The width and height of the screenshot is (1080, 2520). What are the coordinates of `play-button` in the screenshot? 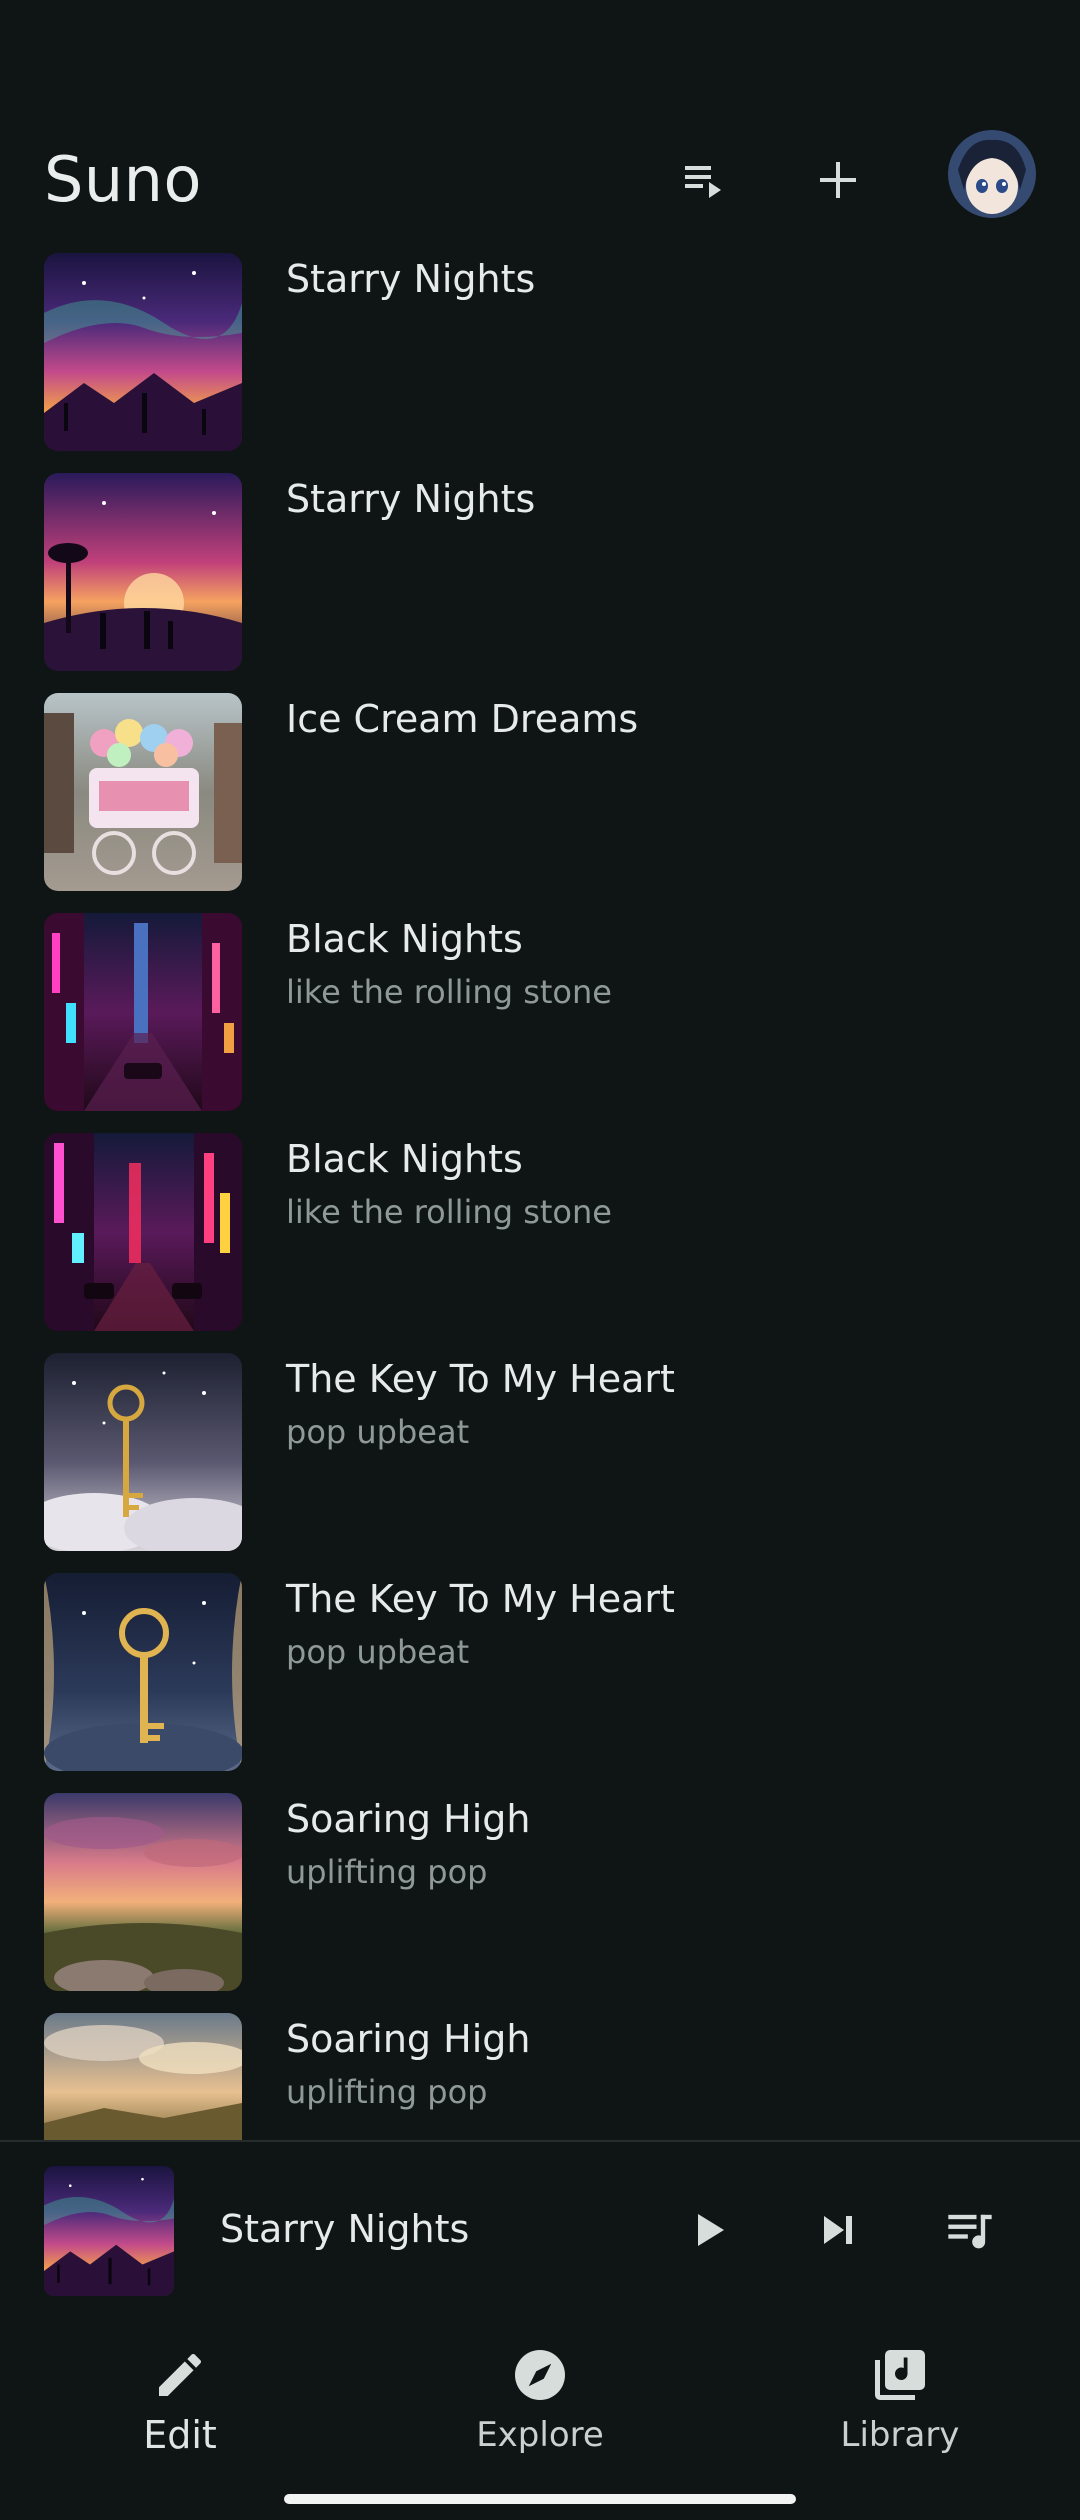 It's located at (708, 2230).